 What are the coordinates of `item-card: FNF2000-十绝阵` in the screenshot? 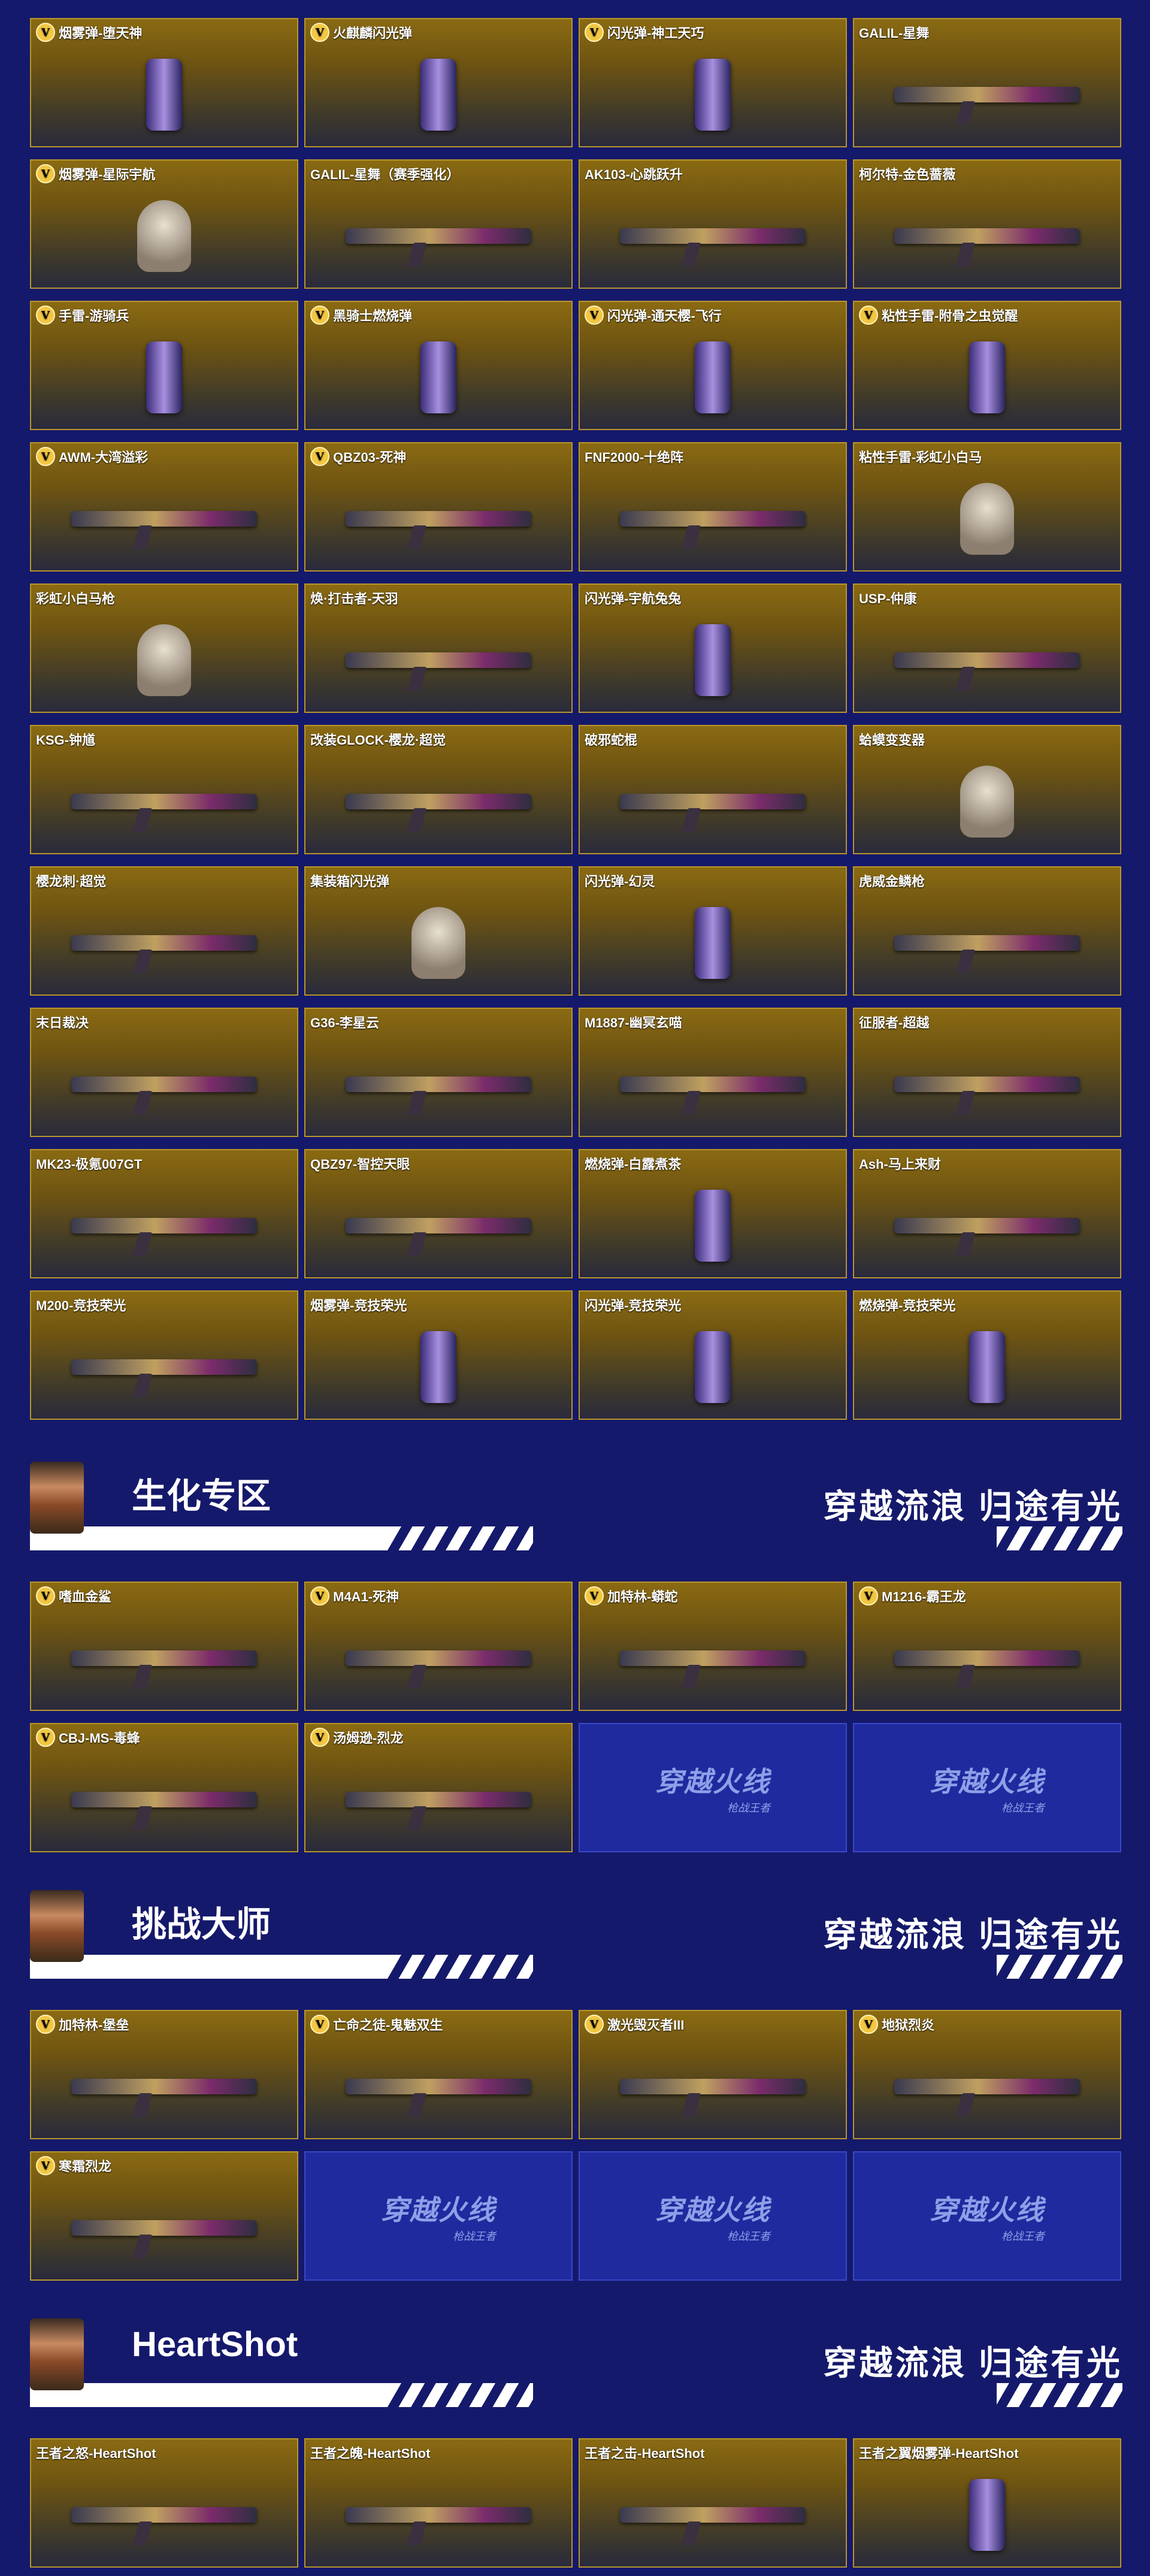 It's located at (713, 507).